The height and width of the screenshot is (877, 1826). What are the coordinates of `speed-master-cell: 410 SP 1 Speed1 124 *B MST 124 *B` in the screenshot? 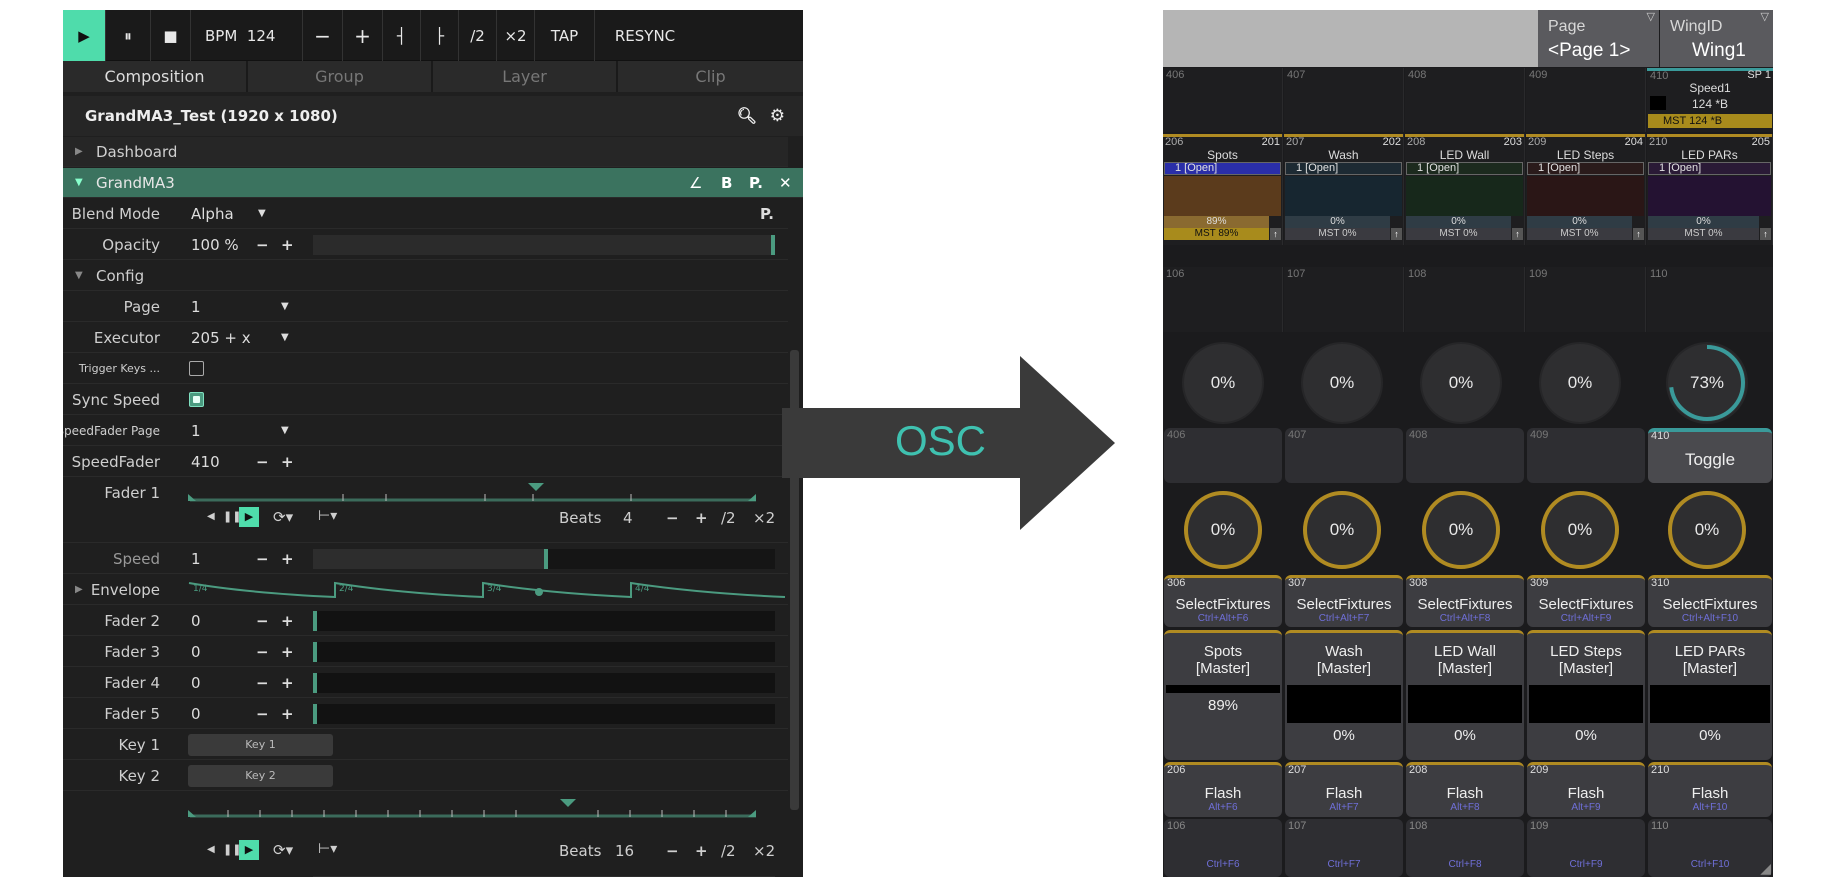 It's located at (1710, 100).